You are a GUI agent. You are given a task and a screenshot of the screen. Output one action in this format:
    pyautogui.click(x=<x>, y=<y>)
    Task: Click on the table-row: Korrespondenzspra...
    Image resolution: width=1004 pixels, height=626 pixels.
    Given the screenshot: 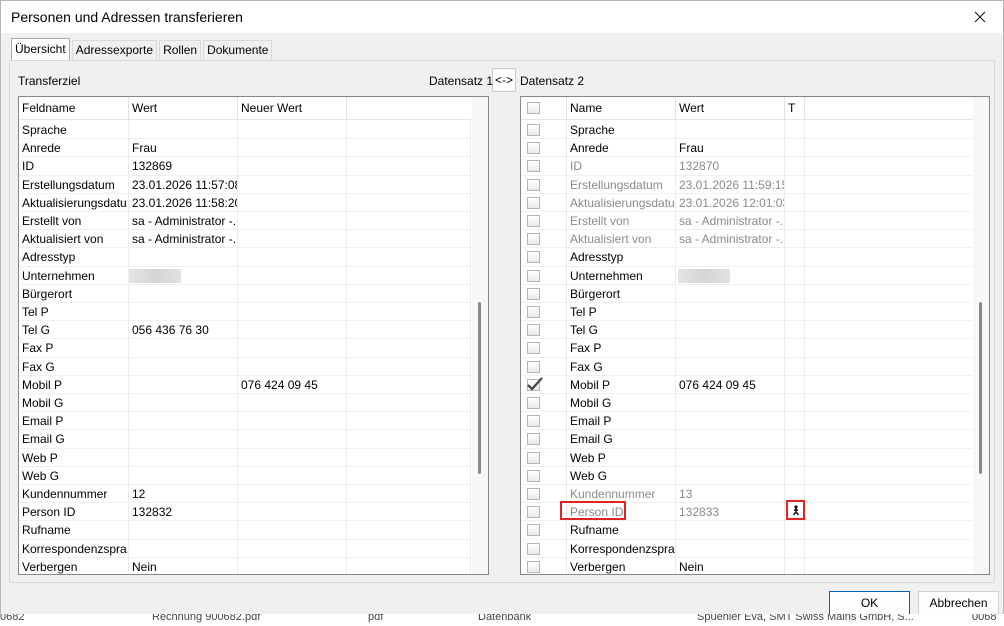 What is the action you would take?
    pyautogui.click(x=245, y=548)
    